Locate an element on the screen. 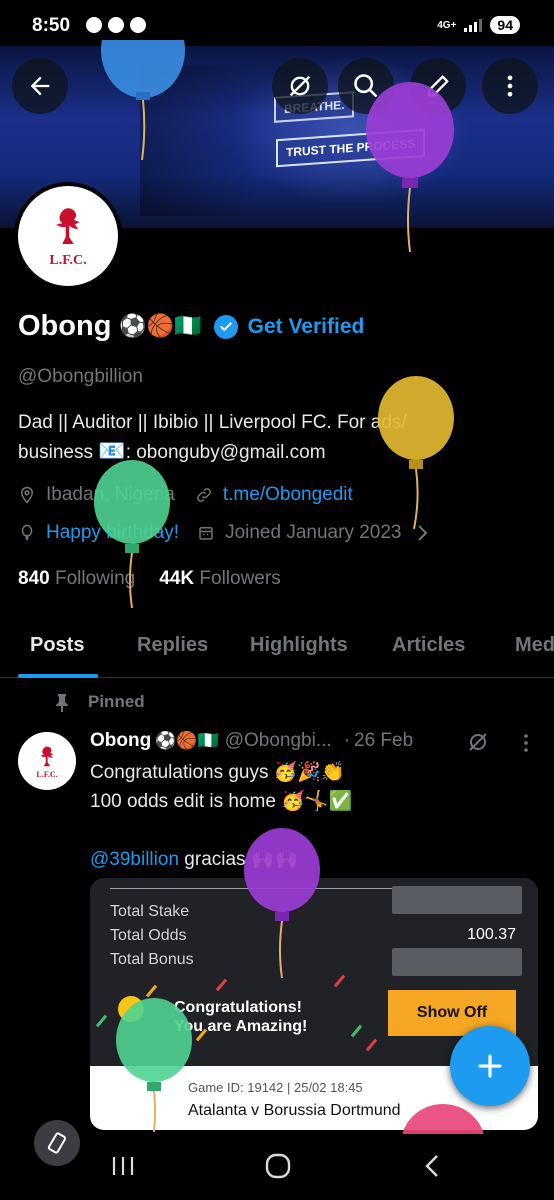 This screenshot has width=554, height=1200. rotate-icon is located at coordinates (57, 1143).